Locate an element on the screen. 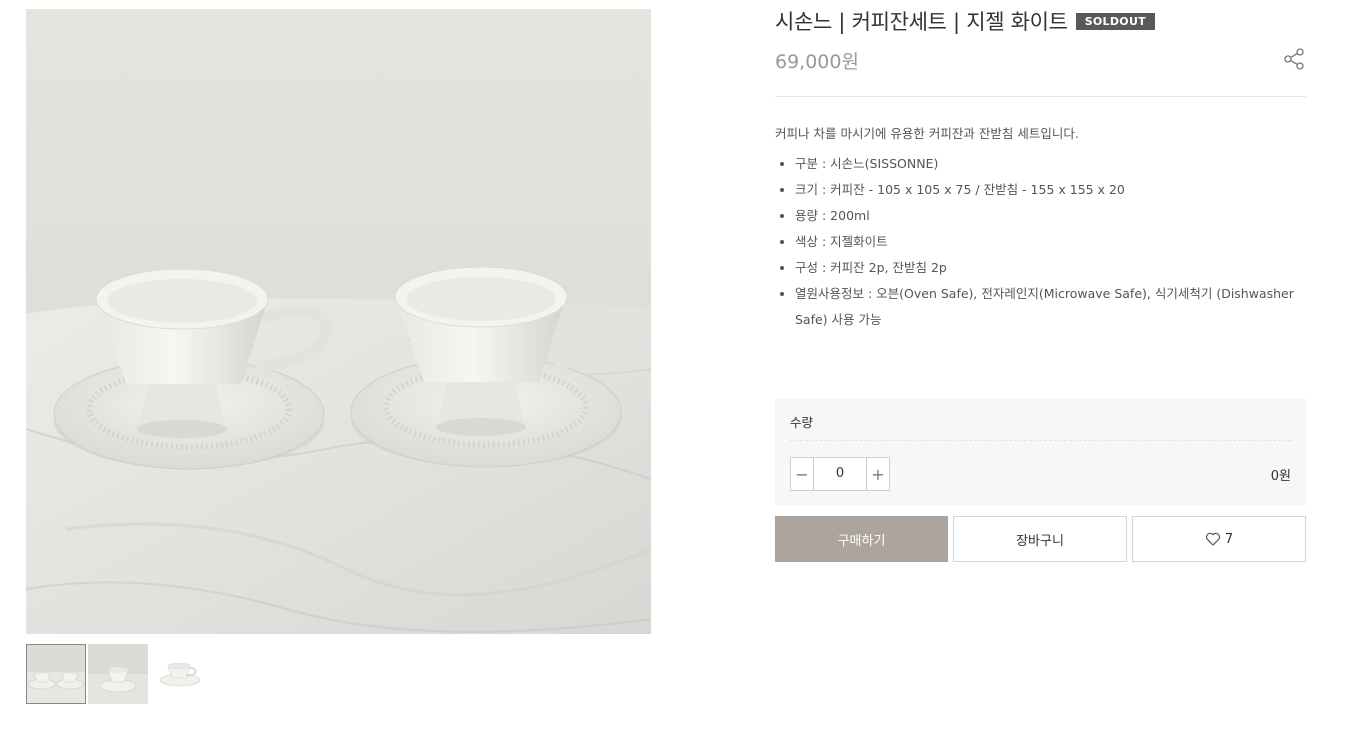 This screenshot has height=743, width=1359. thumbnail-list is located at coordinates (118, 674).